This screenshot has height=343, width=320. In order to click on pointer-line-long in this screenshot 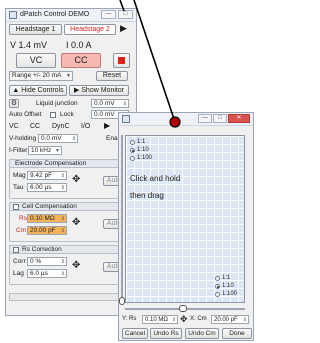, I will do `click(154, 61)`.